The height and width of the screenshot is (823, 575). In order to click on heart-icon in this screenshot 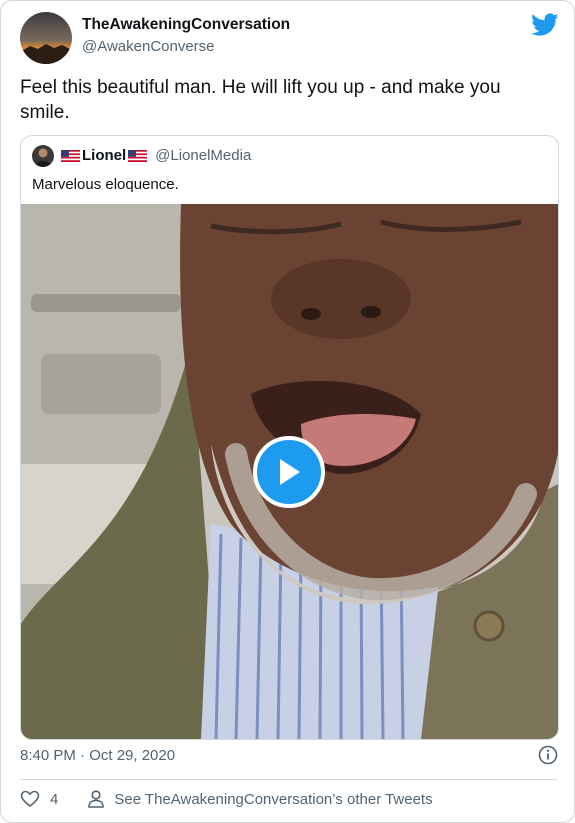, I will do `click(30, 799)`.